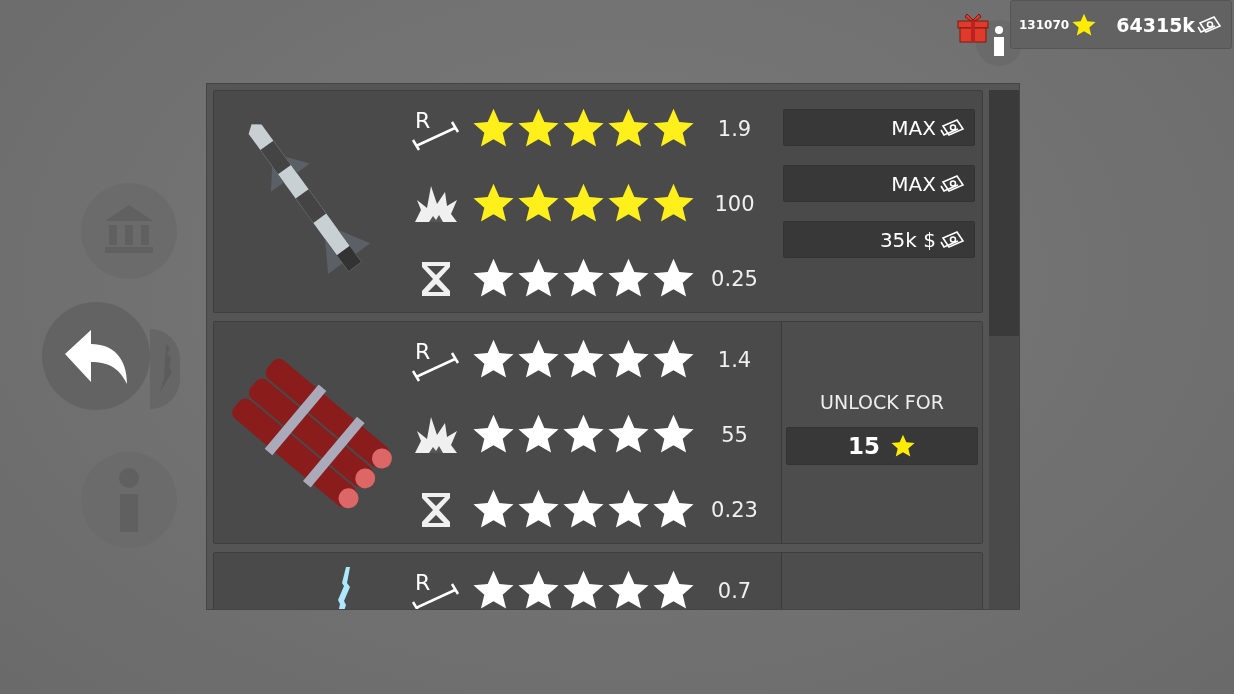 Image resolution: width=1234 pixels, height=694 pixels. I want to click on lightning-drawing, so click(342, 588).